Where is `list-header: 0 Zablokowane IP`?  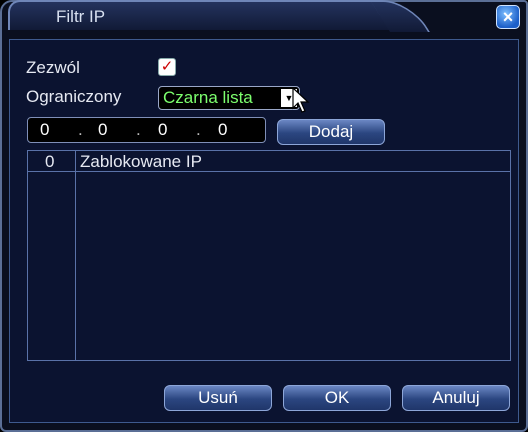
list-header: 0 Zablokowane IP is located at coordinates (269, 161).